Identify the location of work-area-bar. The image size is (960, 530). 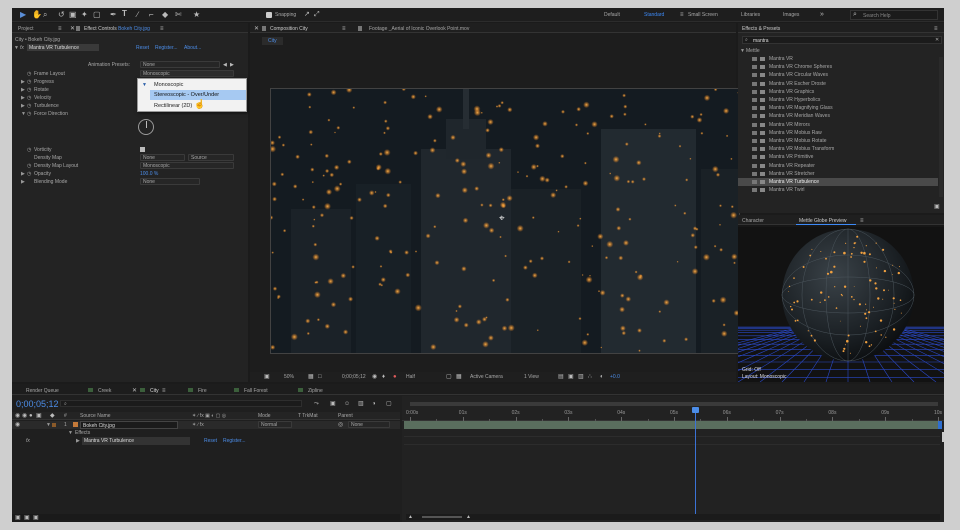
(674, 404).